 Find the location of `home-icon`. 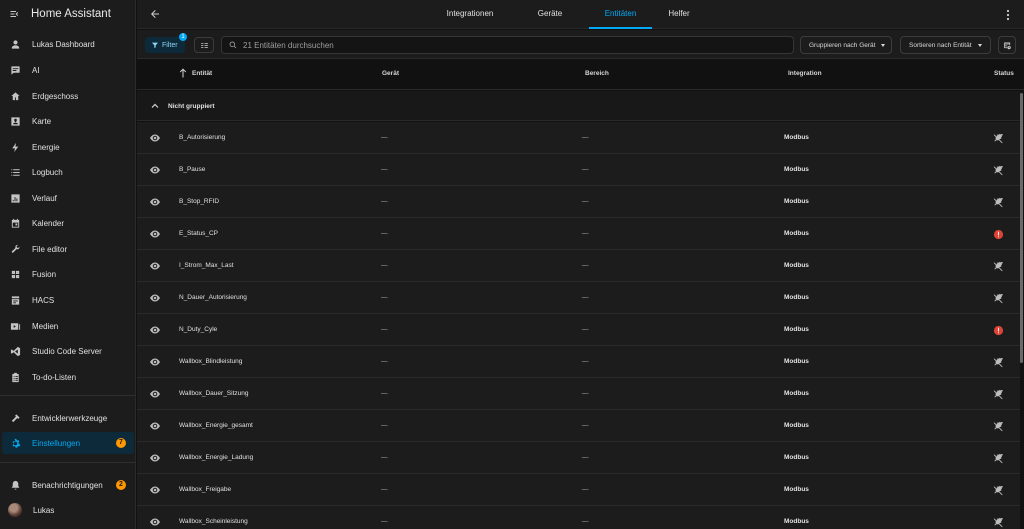

home-icon is located at coordinates (15, 96).